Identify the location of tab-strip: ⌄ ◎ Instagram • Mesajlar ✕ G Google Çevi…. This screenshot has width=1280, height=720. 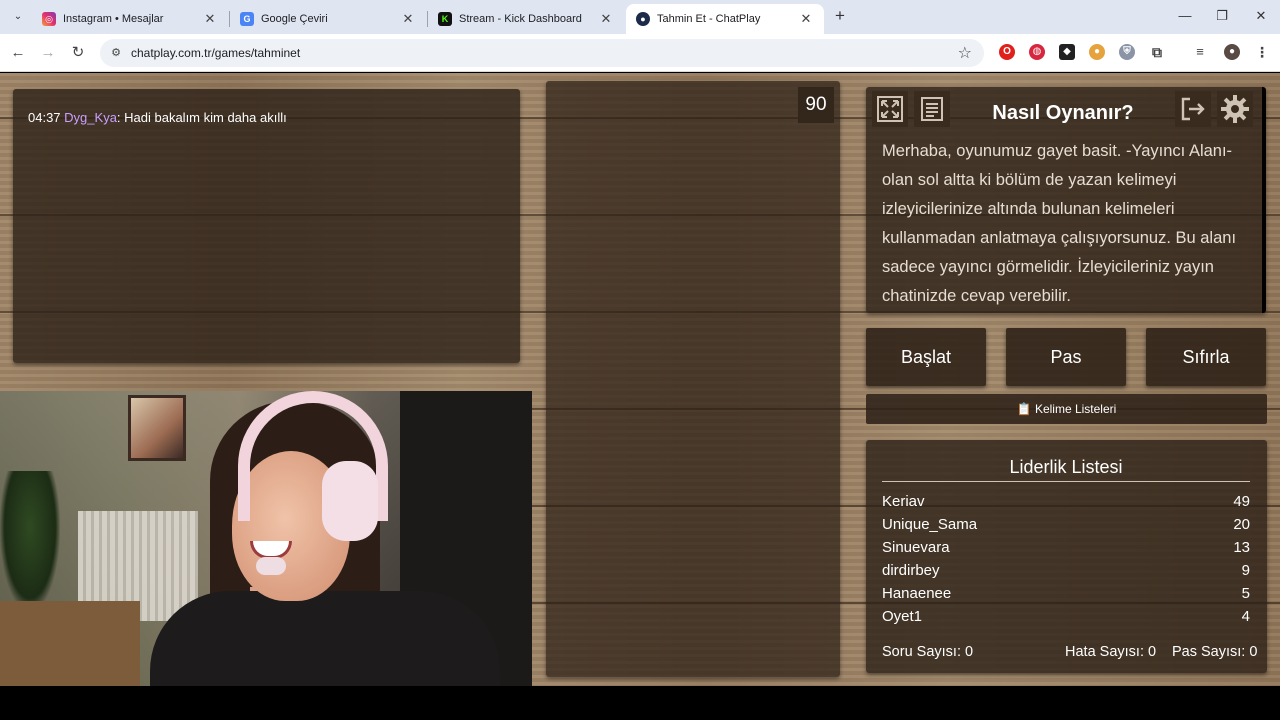
(640, 17).